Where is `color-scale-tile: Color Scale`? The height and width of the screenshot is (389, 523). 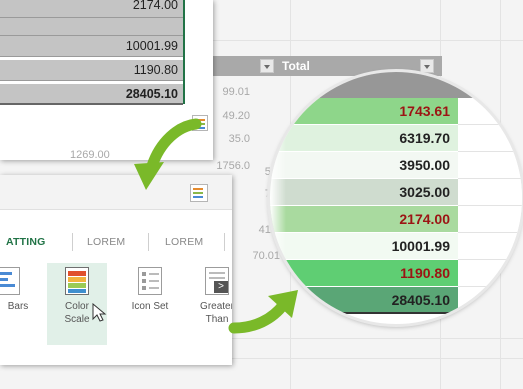
color-scale-tile: Color Scale is located at coordinates (77, 304).